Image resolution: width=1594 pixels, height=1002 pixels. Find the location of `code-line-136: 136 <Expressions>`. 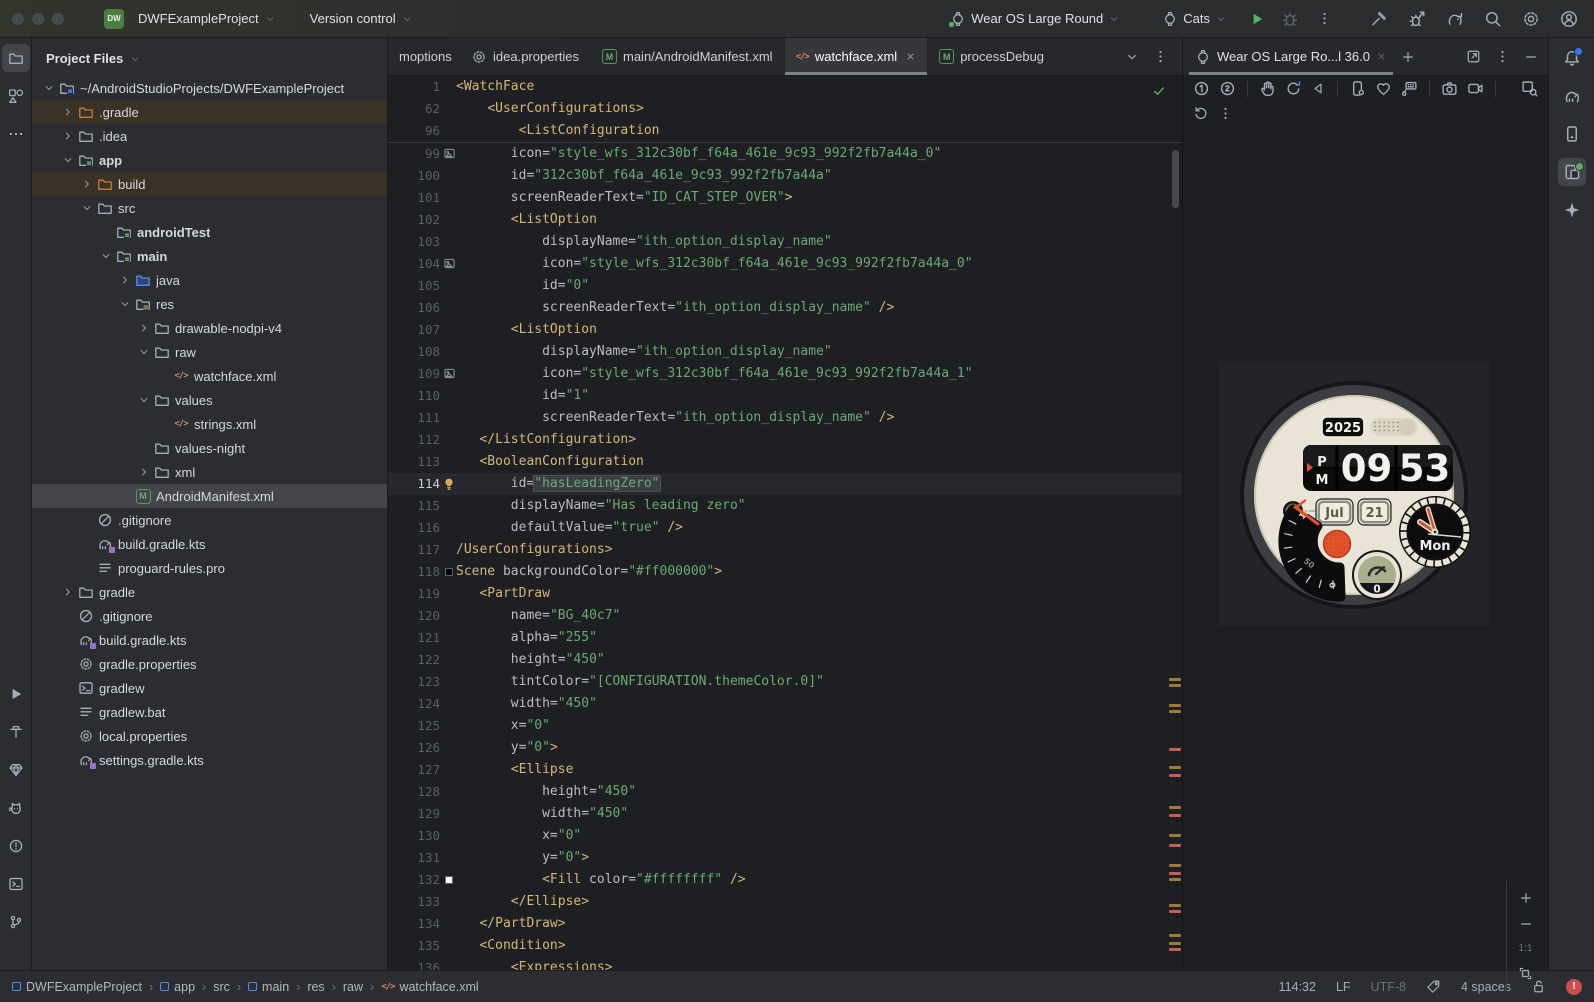

code-line-136: 136 <Expressions> is located at coordinates (785, 963).